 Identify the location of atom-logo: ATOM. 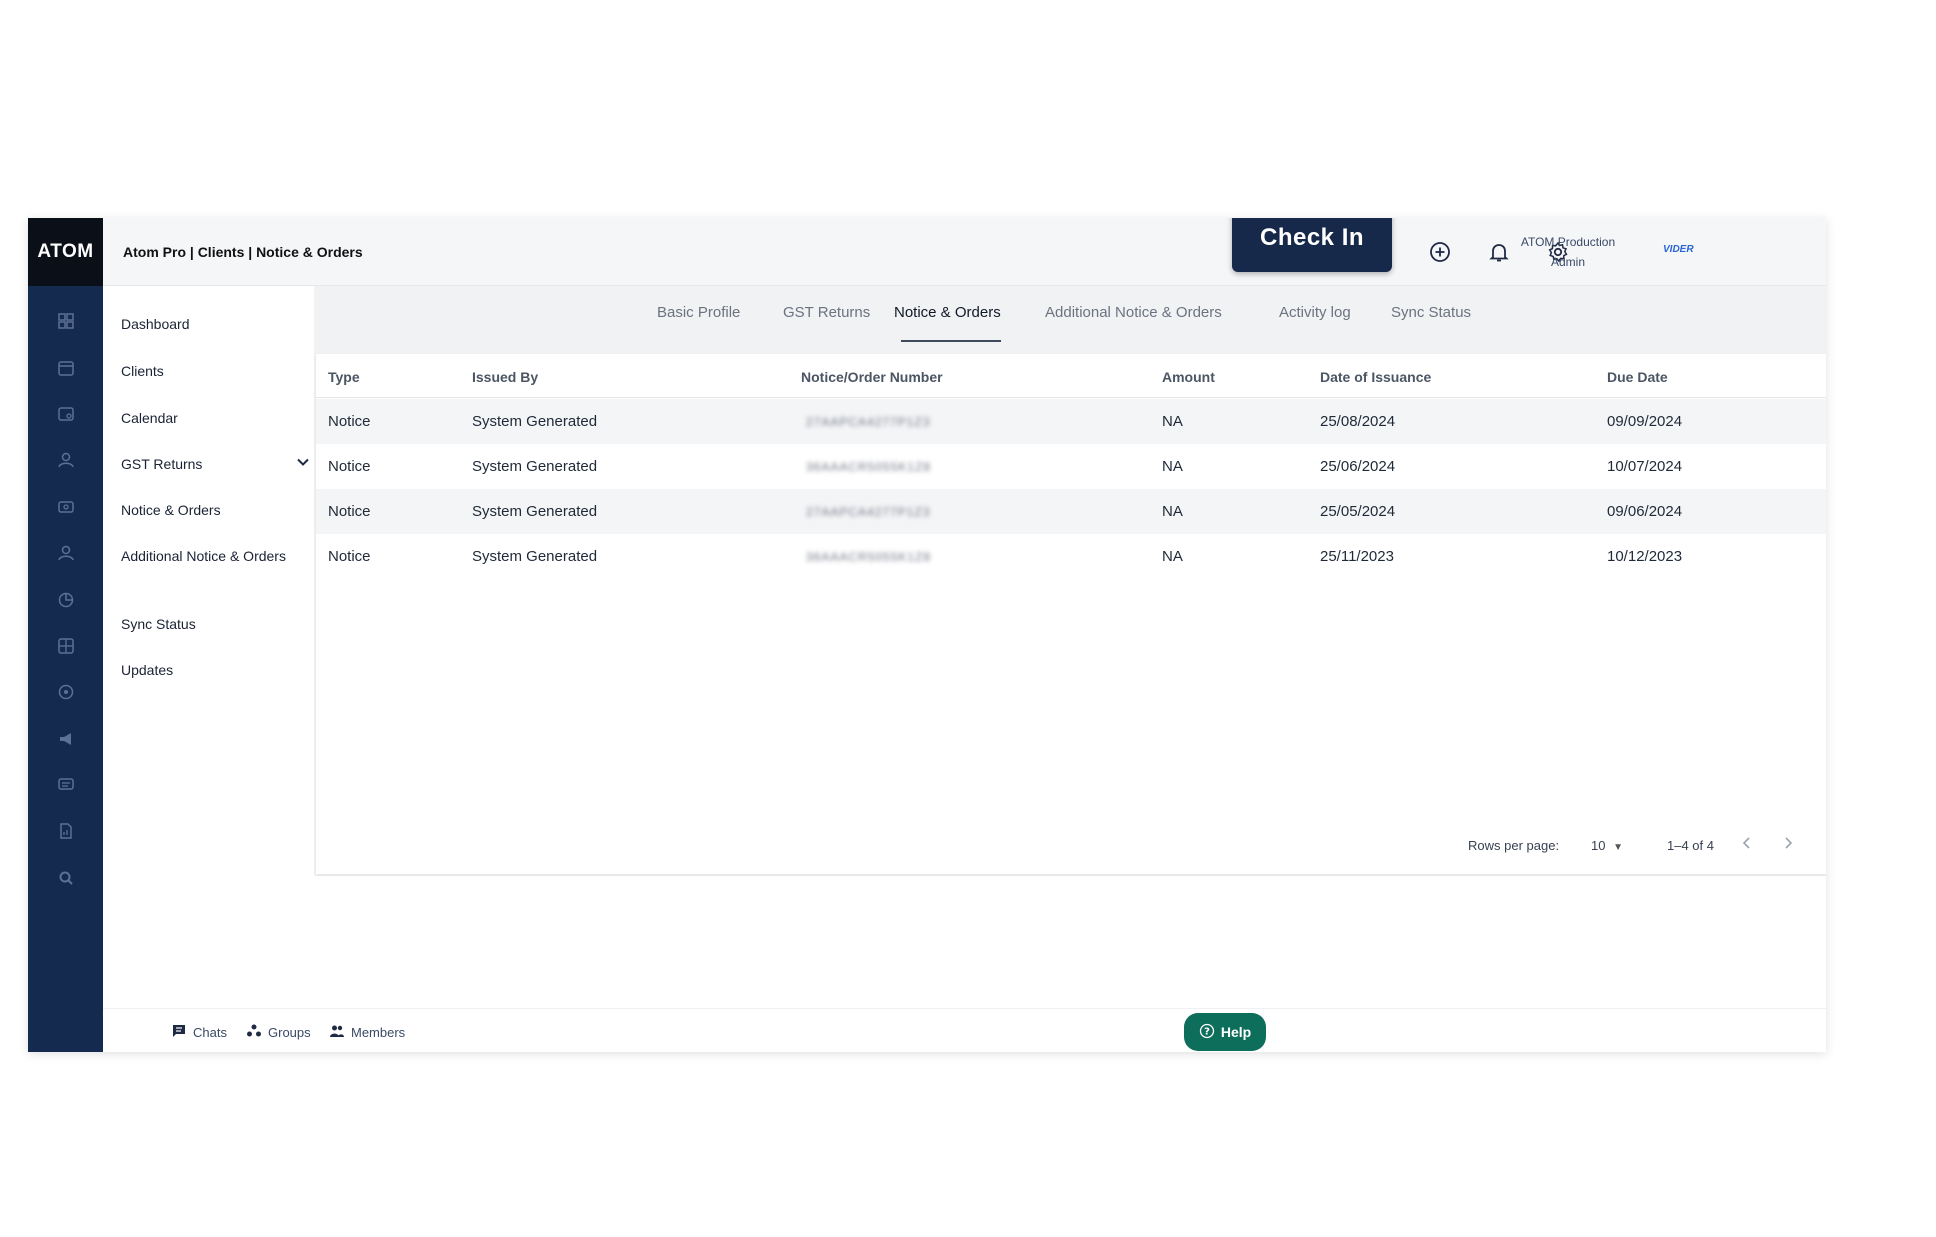
(65, 252).